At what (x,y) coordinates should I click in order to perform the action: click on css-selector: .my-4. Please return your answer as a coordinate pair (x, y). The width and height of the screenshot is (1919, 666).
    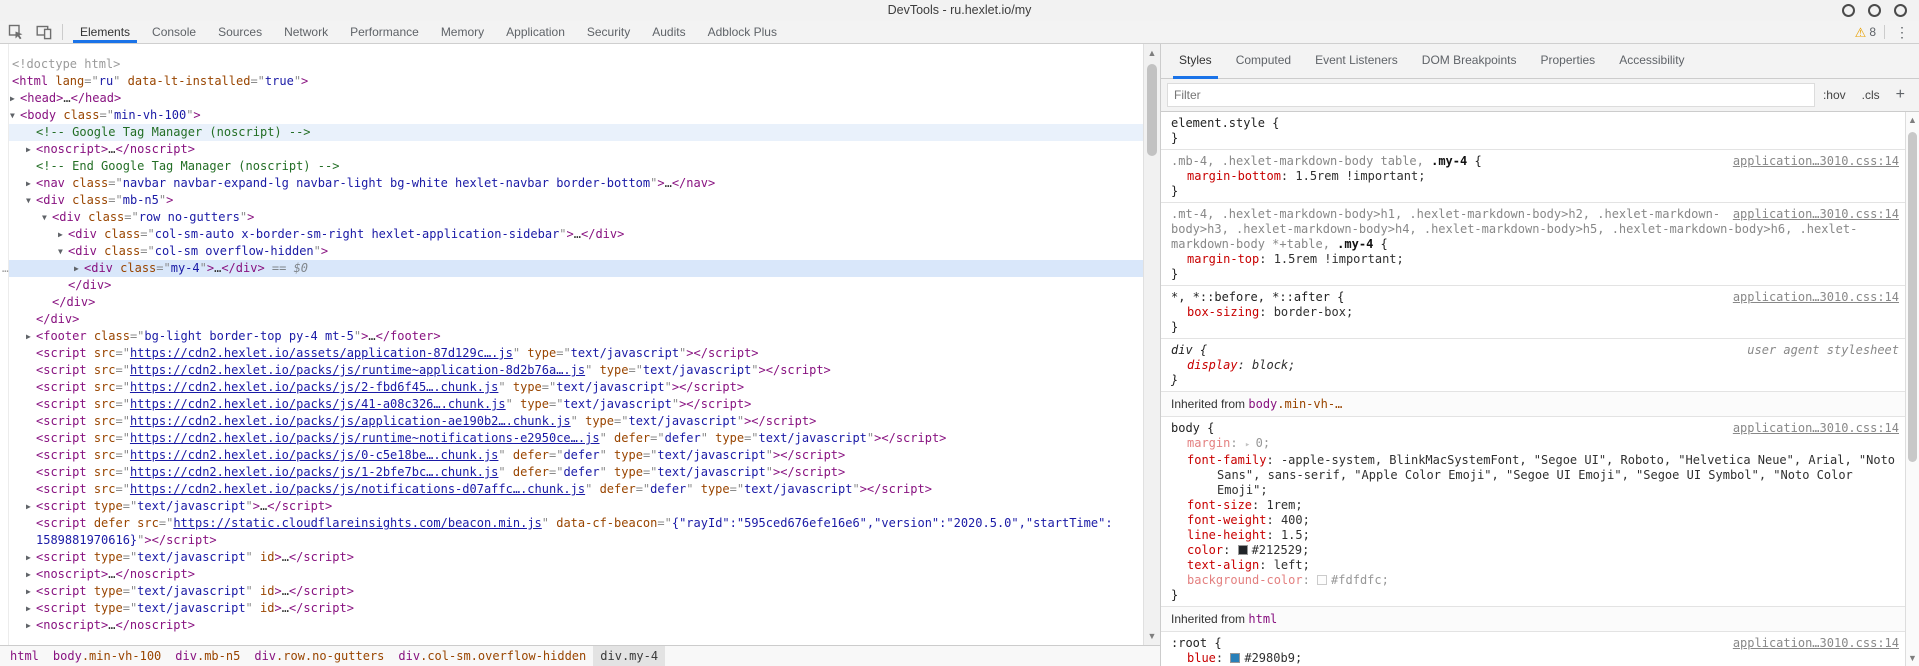
    Looking at the image, I should click on (1449, 161).